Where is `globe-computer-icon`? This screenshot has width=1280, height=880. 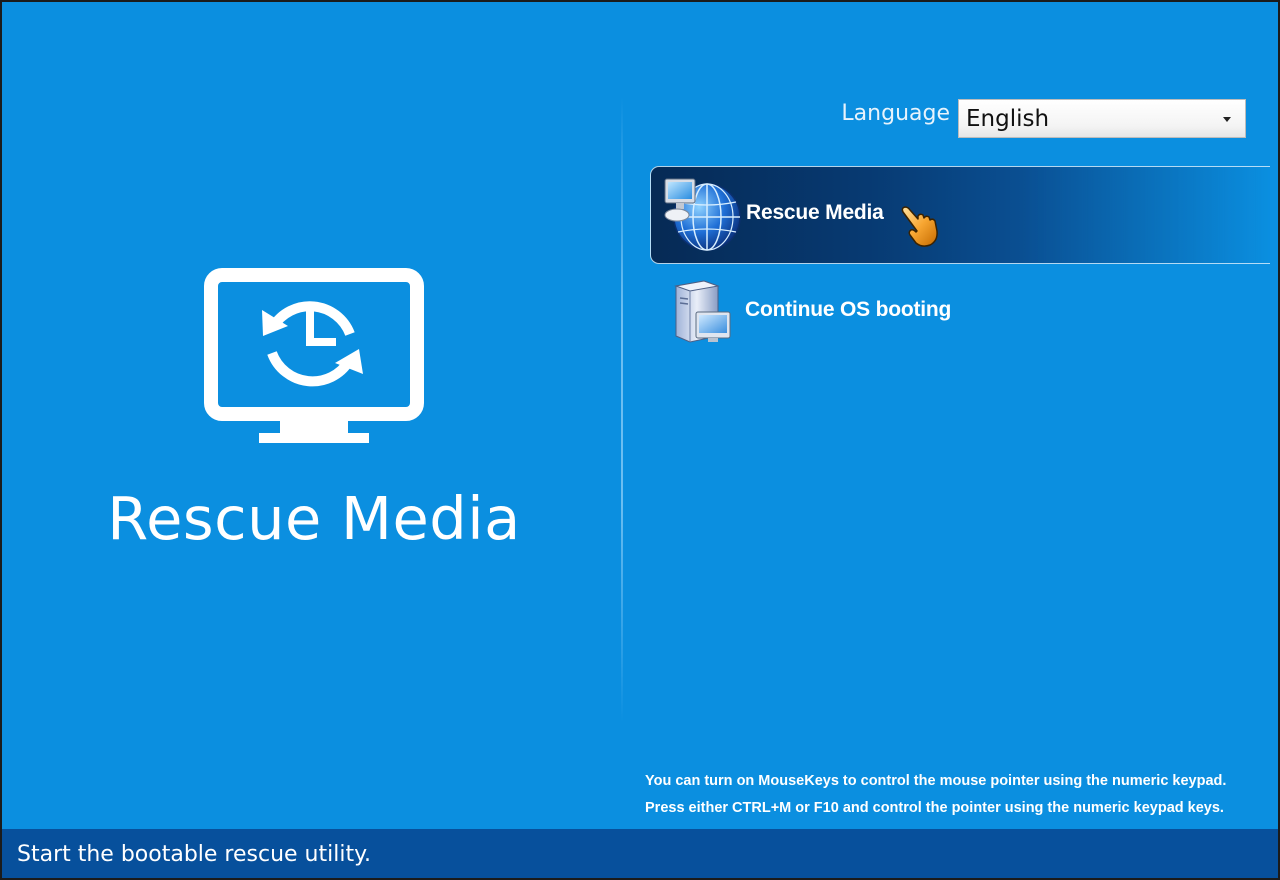 globe-computer-icon is located at coordinates (702, 214).